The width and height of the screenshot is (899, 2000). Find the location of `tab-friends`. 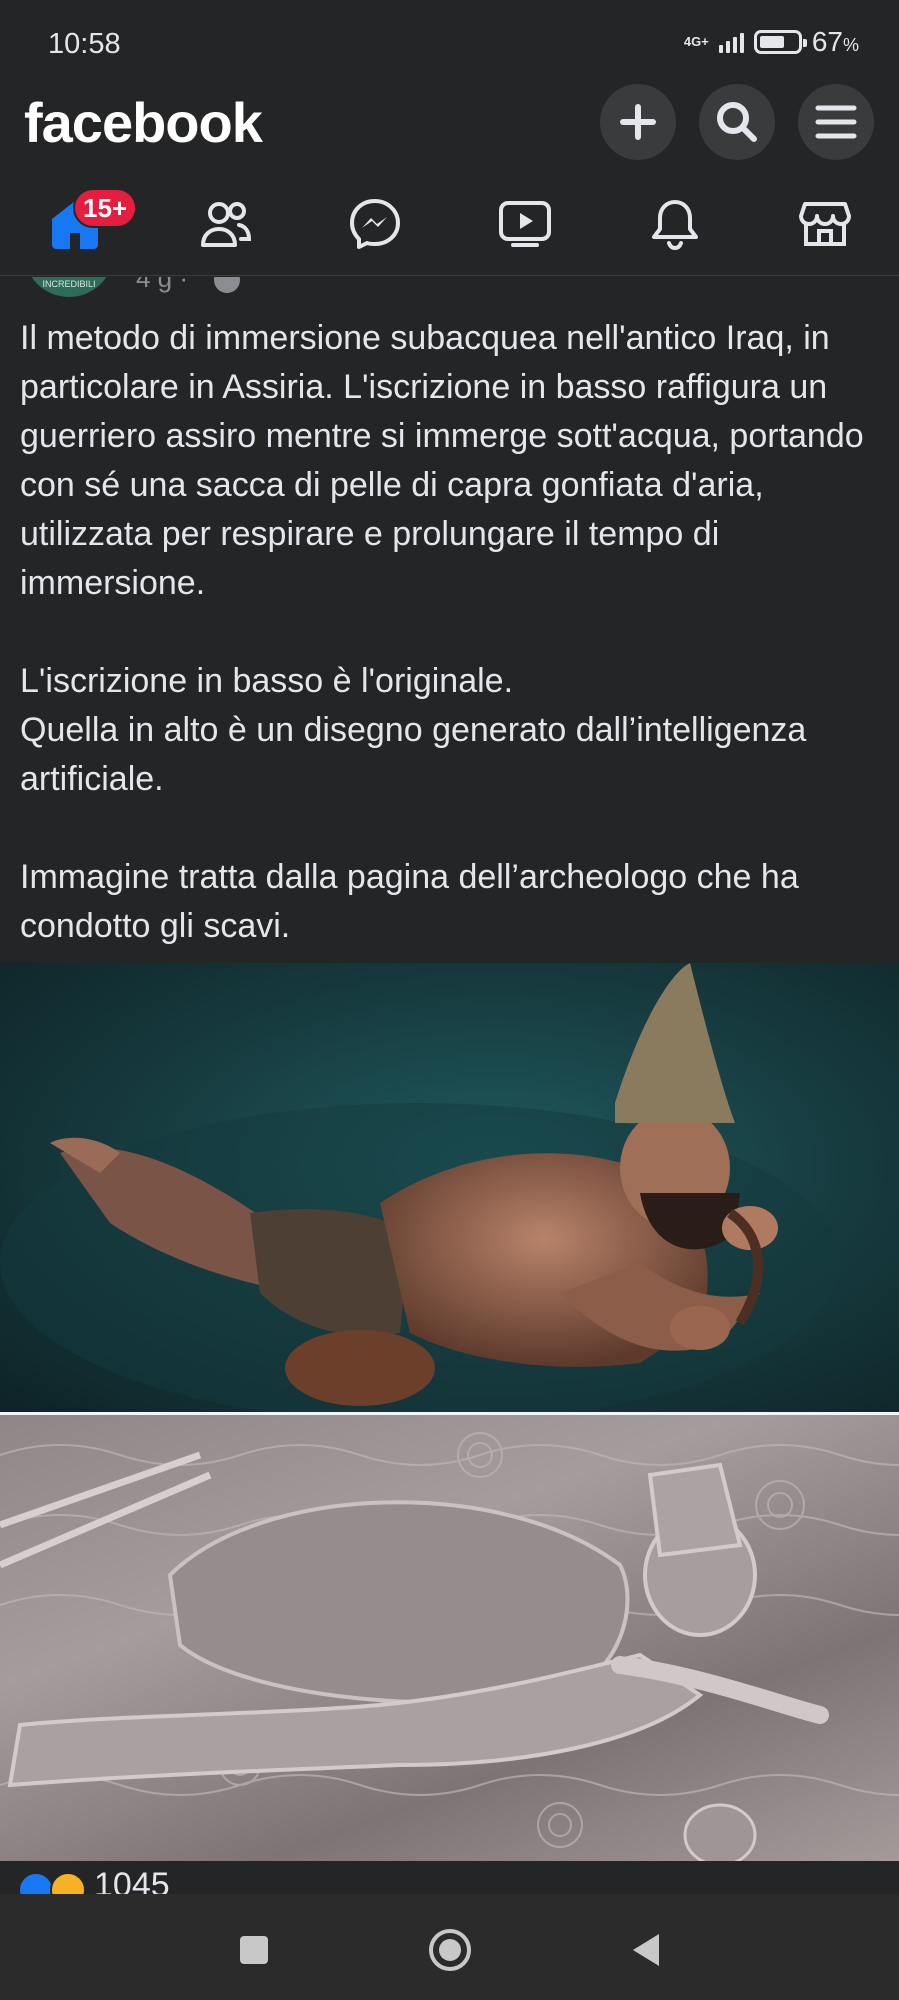

tab-friends is located at coordinates (225, 224).